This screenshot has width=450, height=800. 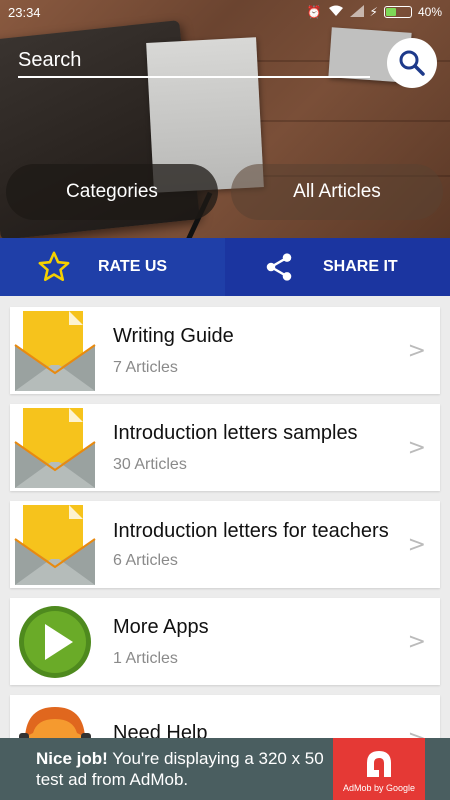 I want to click on tab-all-articles: All Articles, so click(x=337, y=192).